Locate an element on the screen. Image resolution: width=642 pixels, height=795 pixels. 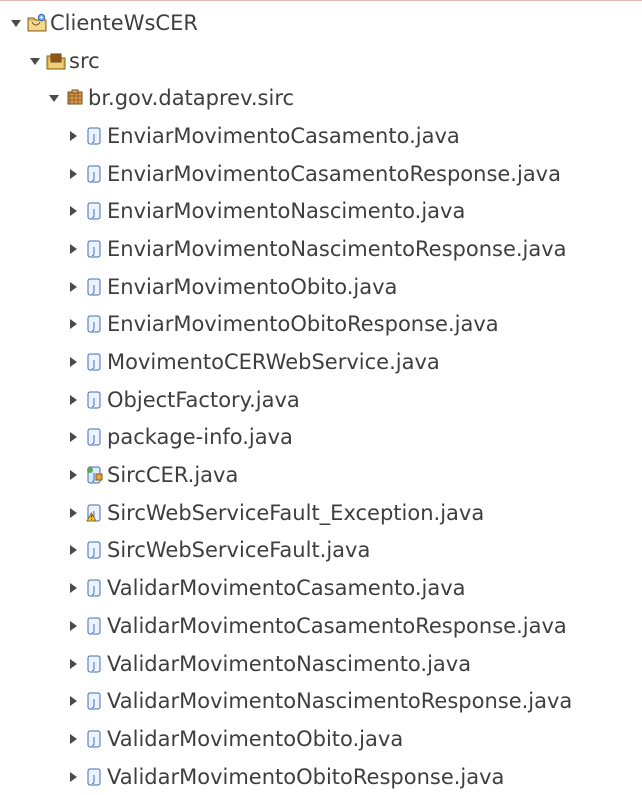
java-file-label: ValidarMovimentoNascimento.java is located at coordinates (289, 663).